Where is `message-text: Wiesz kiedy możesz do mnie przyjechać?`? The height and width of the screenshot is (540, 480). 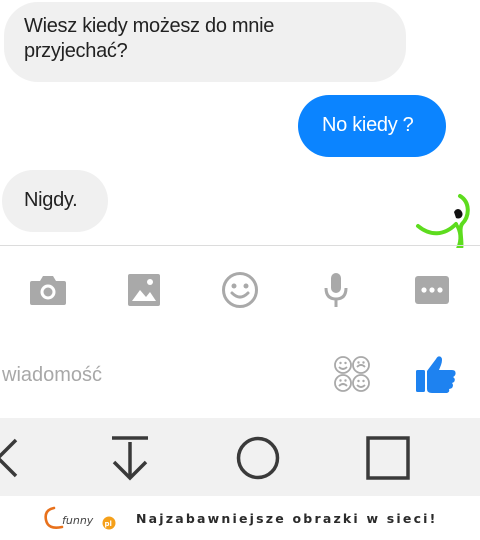 message-text: Wiesz kiedy możesz do mnie przyjechać? is located at coordinates (149, 38).